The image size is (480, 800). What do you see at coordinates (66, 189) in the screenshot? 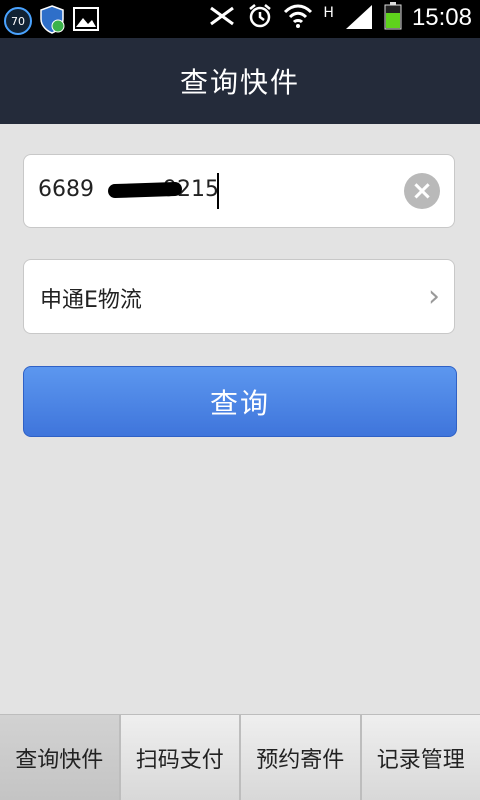
I see `tracking-number-prefix: 6689` at bounding box center [66, 189].